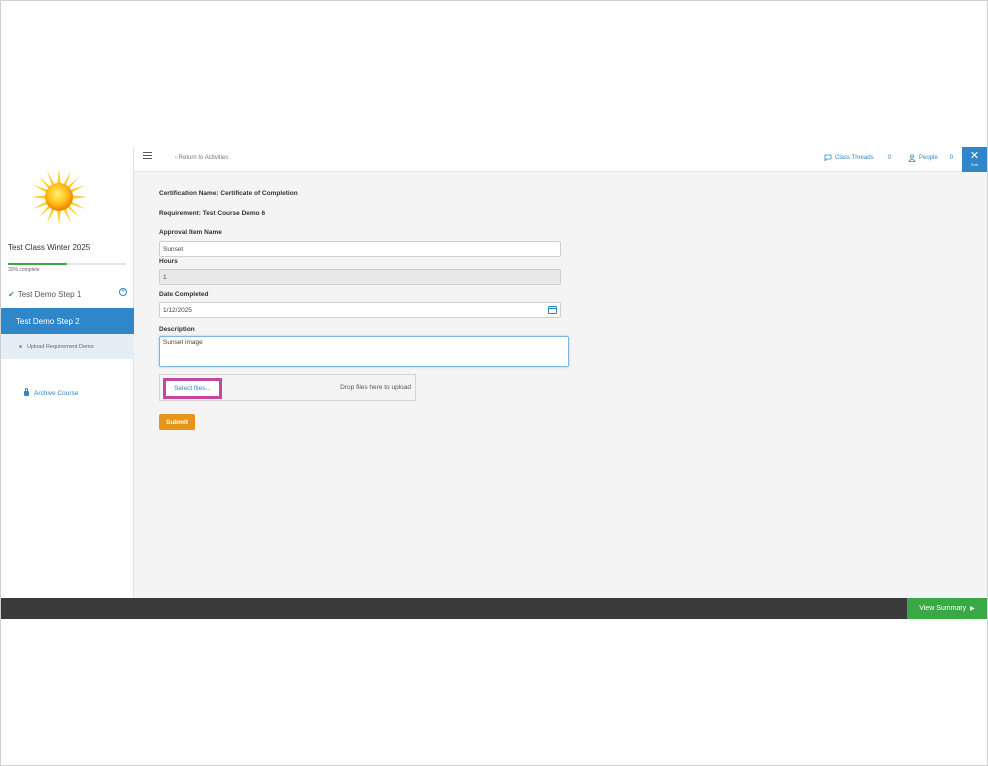  Describe the element at coordinates (49, 247) in the screenshot. I see `course-title: Test Class Winter 2025` at that location.